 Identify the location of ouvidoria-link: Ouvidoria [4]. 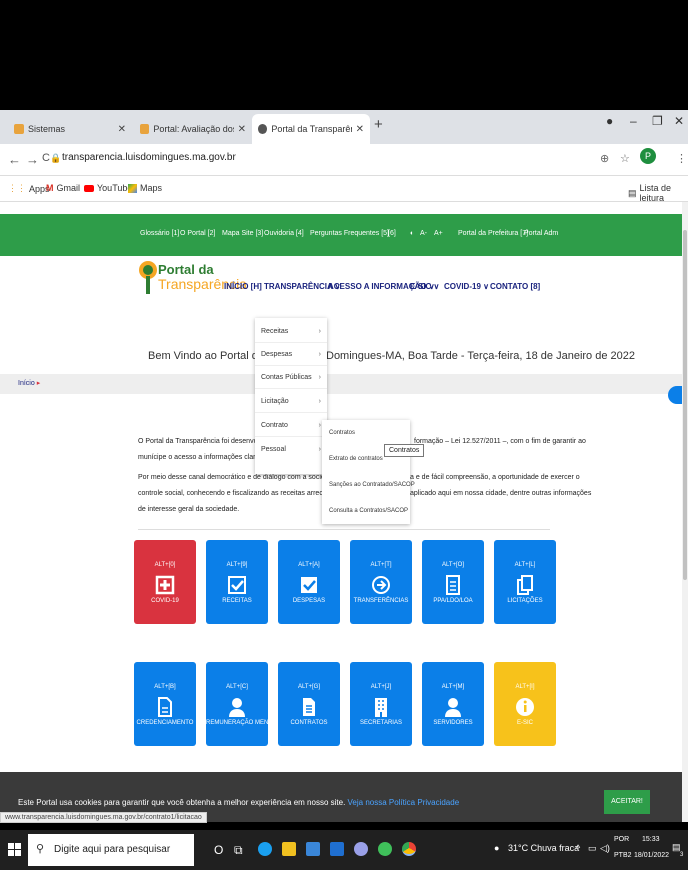
(284, 233).